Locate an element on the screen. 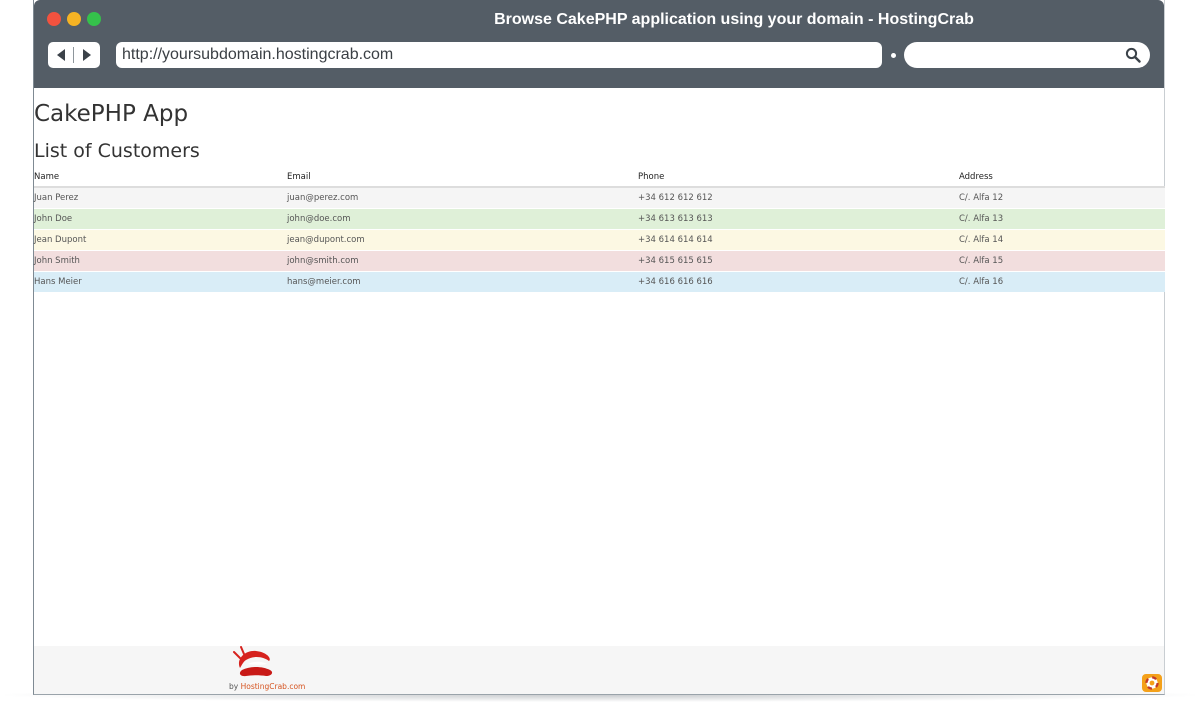  search-input is located at coordinates (1027, 55).